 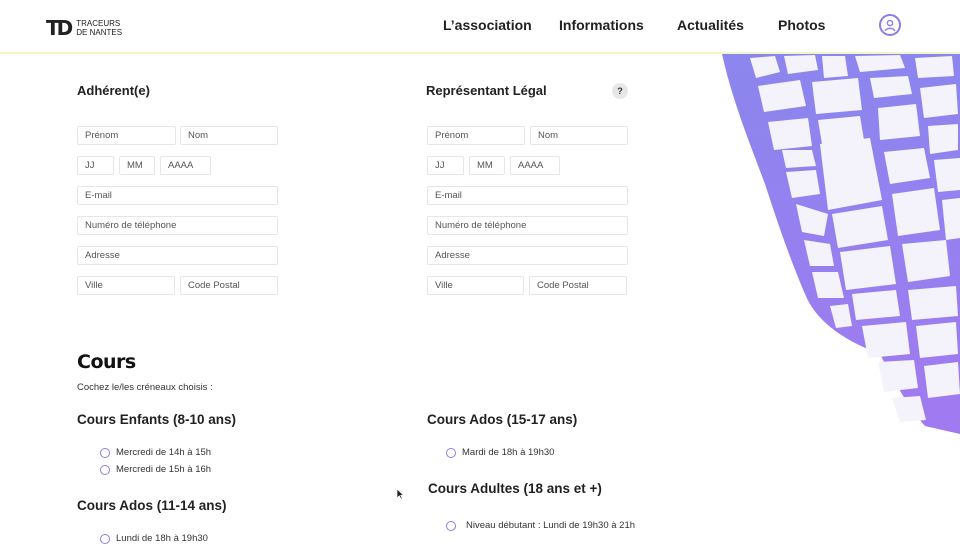 I want to click on logo-text: TRACEURS DE NANTES, so click(x=99, y=28).